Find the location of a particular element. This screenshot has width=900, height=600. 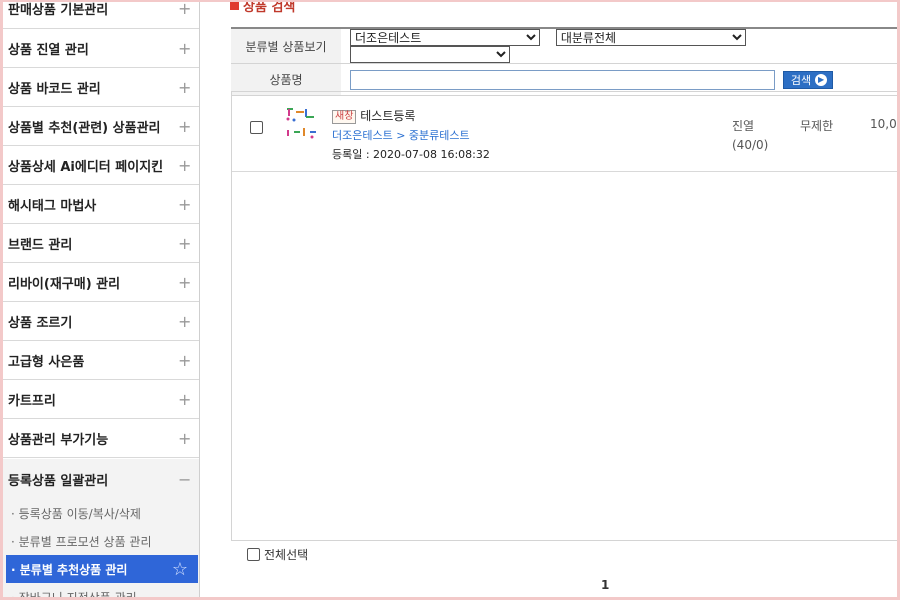

sidebar-item-basic: 판매상품 기본관리 + is located at coordinates (101, 15).